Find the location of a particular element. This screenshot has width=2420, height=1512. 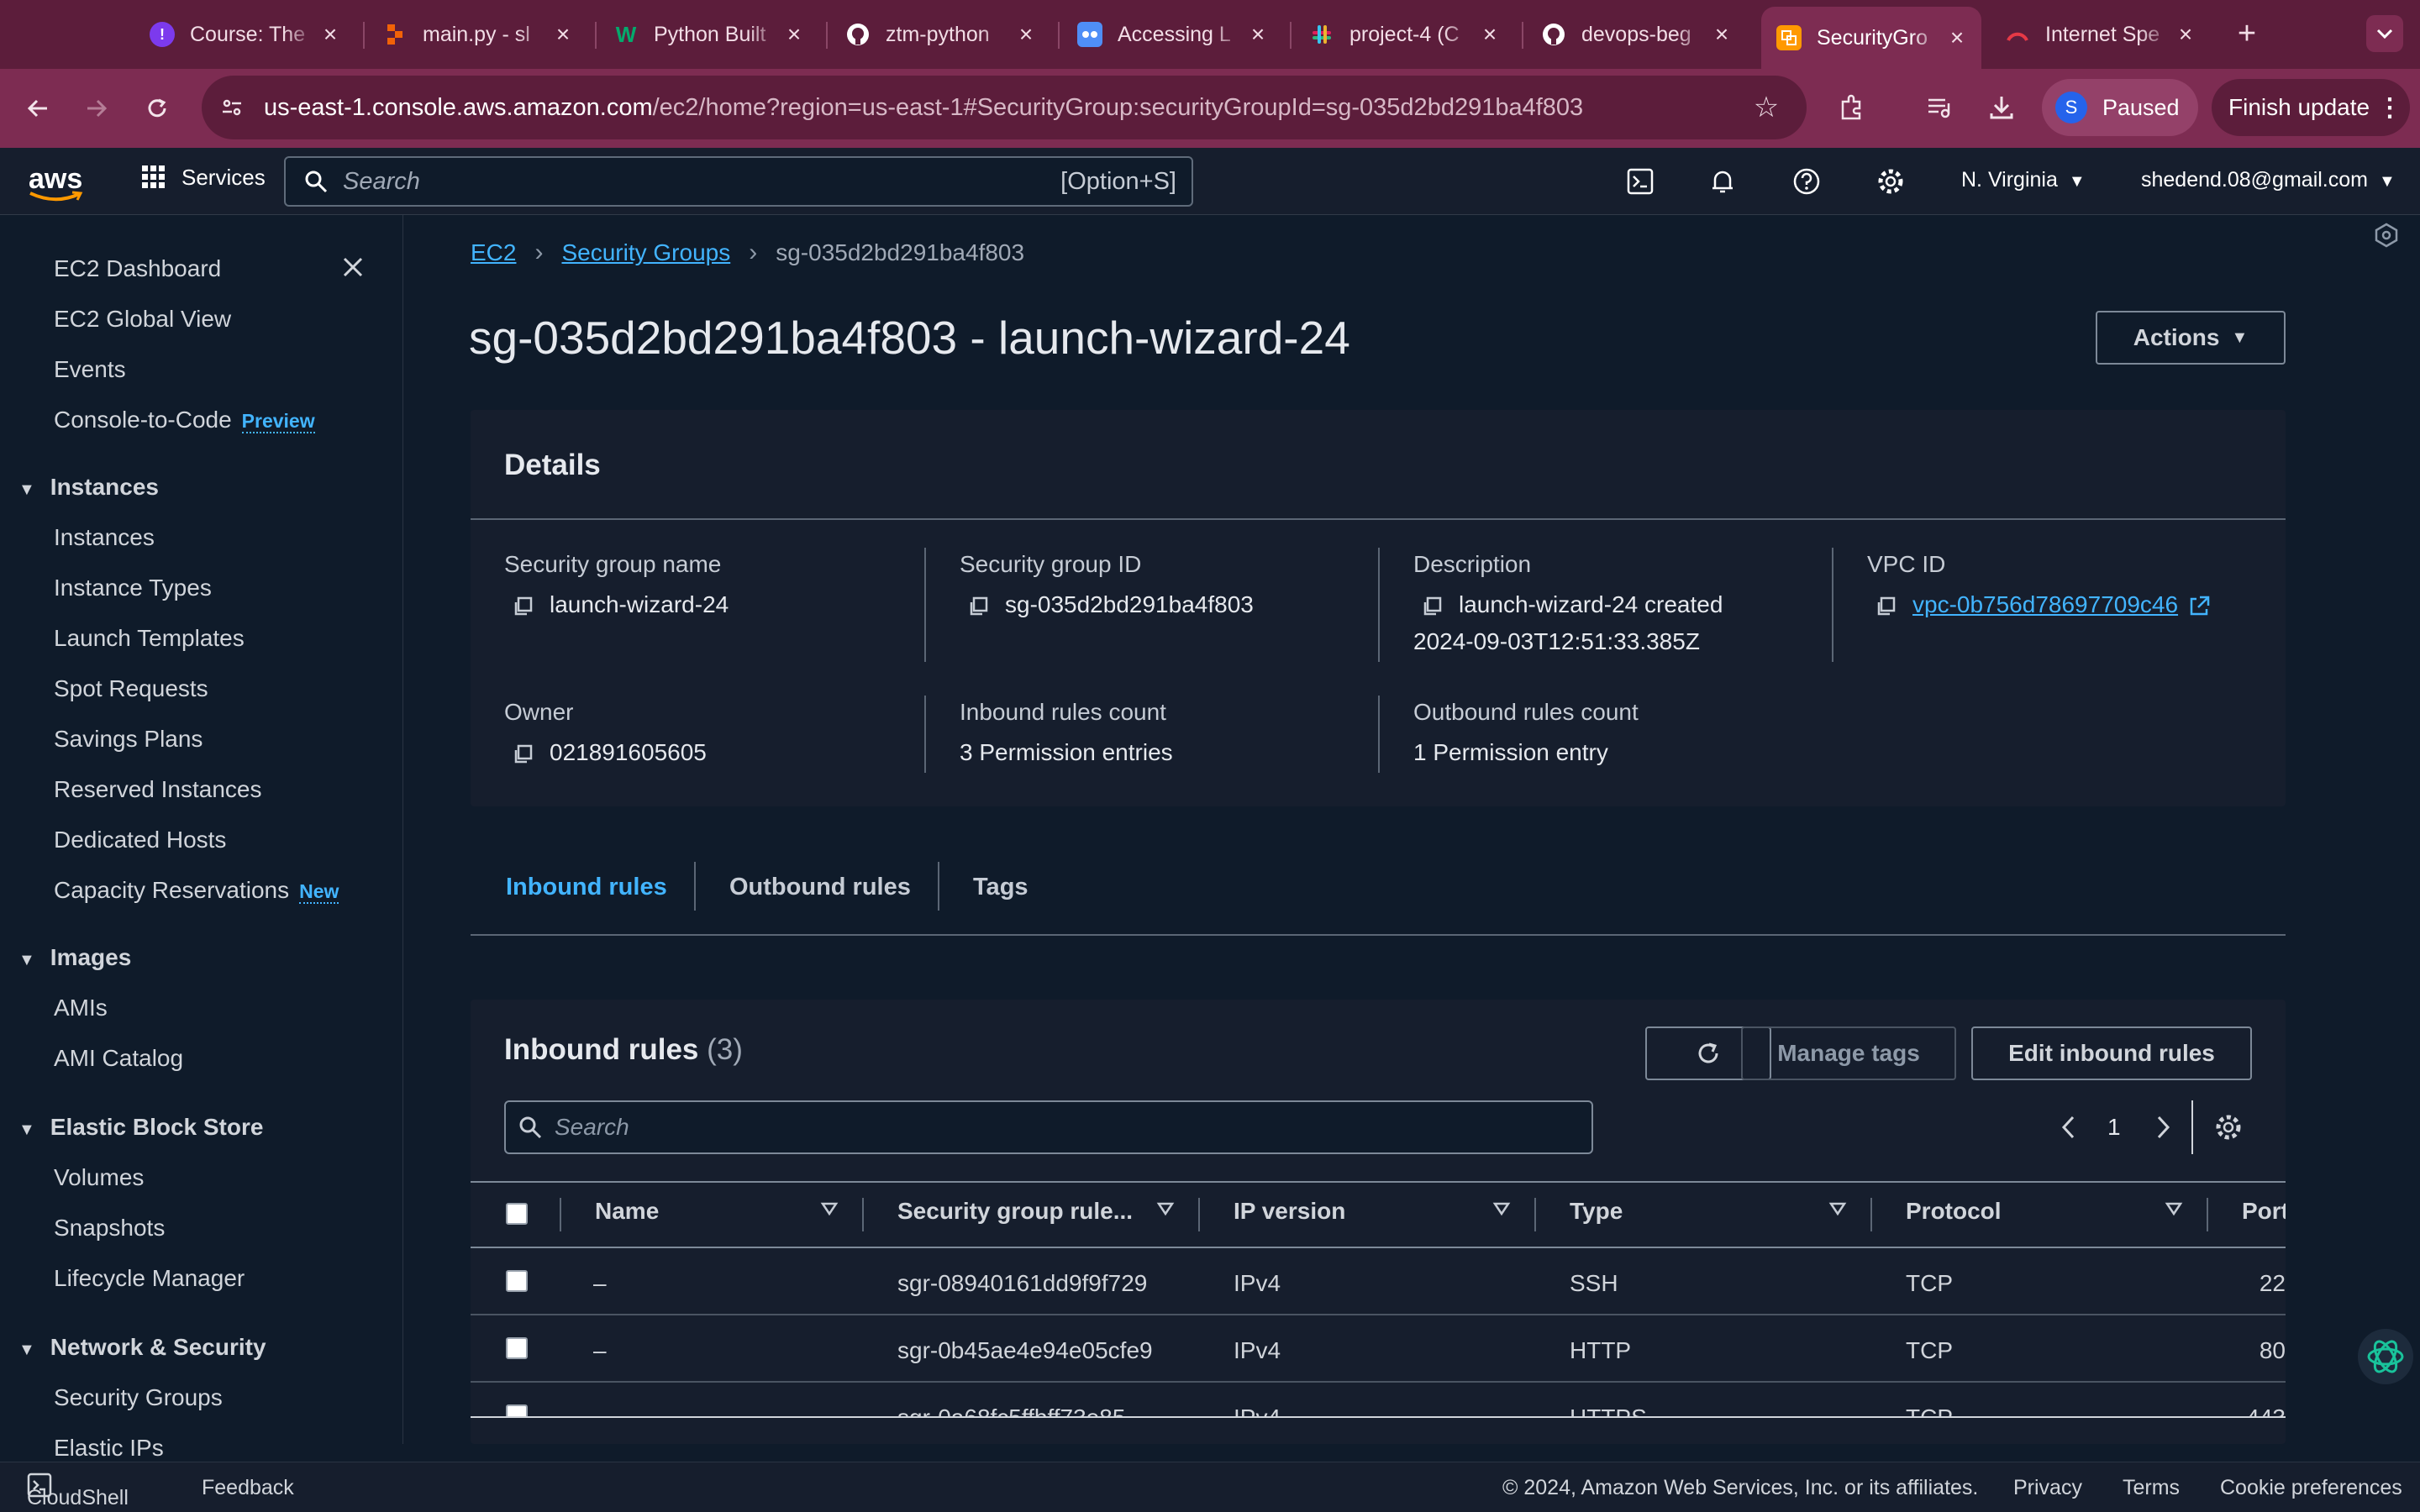

finish-update-button: Finish update ⋮ is located at coordinates (2311, 107).